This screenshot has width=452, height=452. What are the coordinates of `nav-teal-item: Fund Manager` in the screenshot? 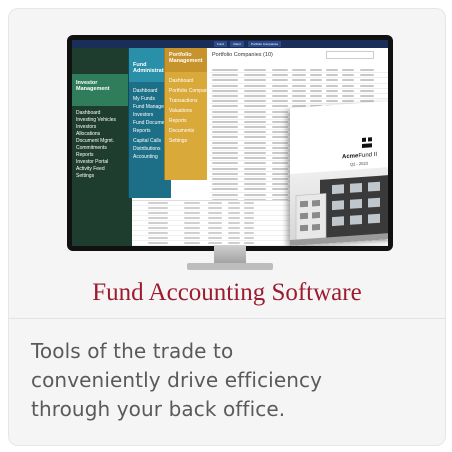 It's located at (149, 107).